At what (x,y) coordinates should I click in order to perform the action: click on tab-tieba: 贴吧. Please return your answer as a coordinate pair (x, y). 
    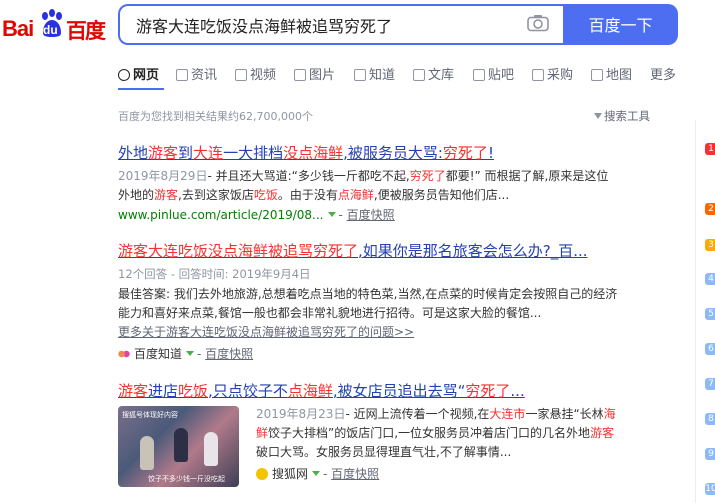
    Looking at the image, I should click on (493, 73).